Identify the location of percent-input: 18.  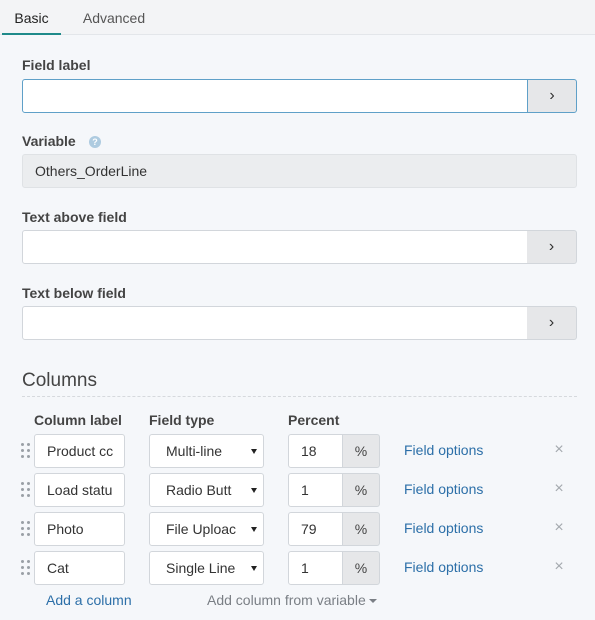
(315, 451).